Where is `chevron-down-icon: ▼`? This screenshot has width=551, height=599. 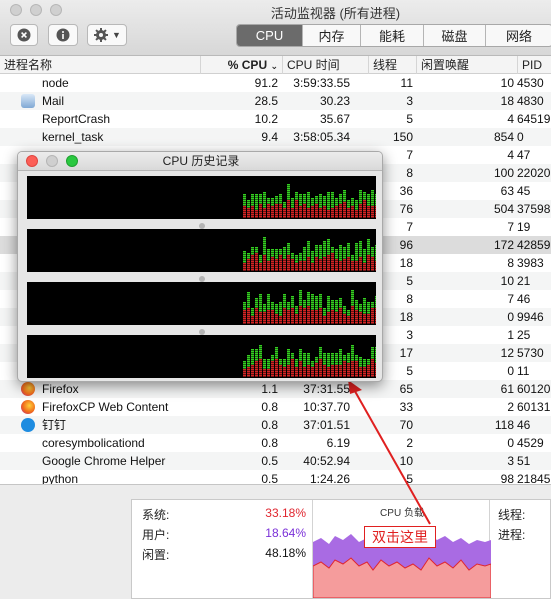
chevron-down-icon: ▼ is located at coordinates (116, 35).